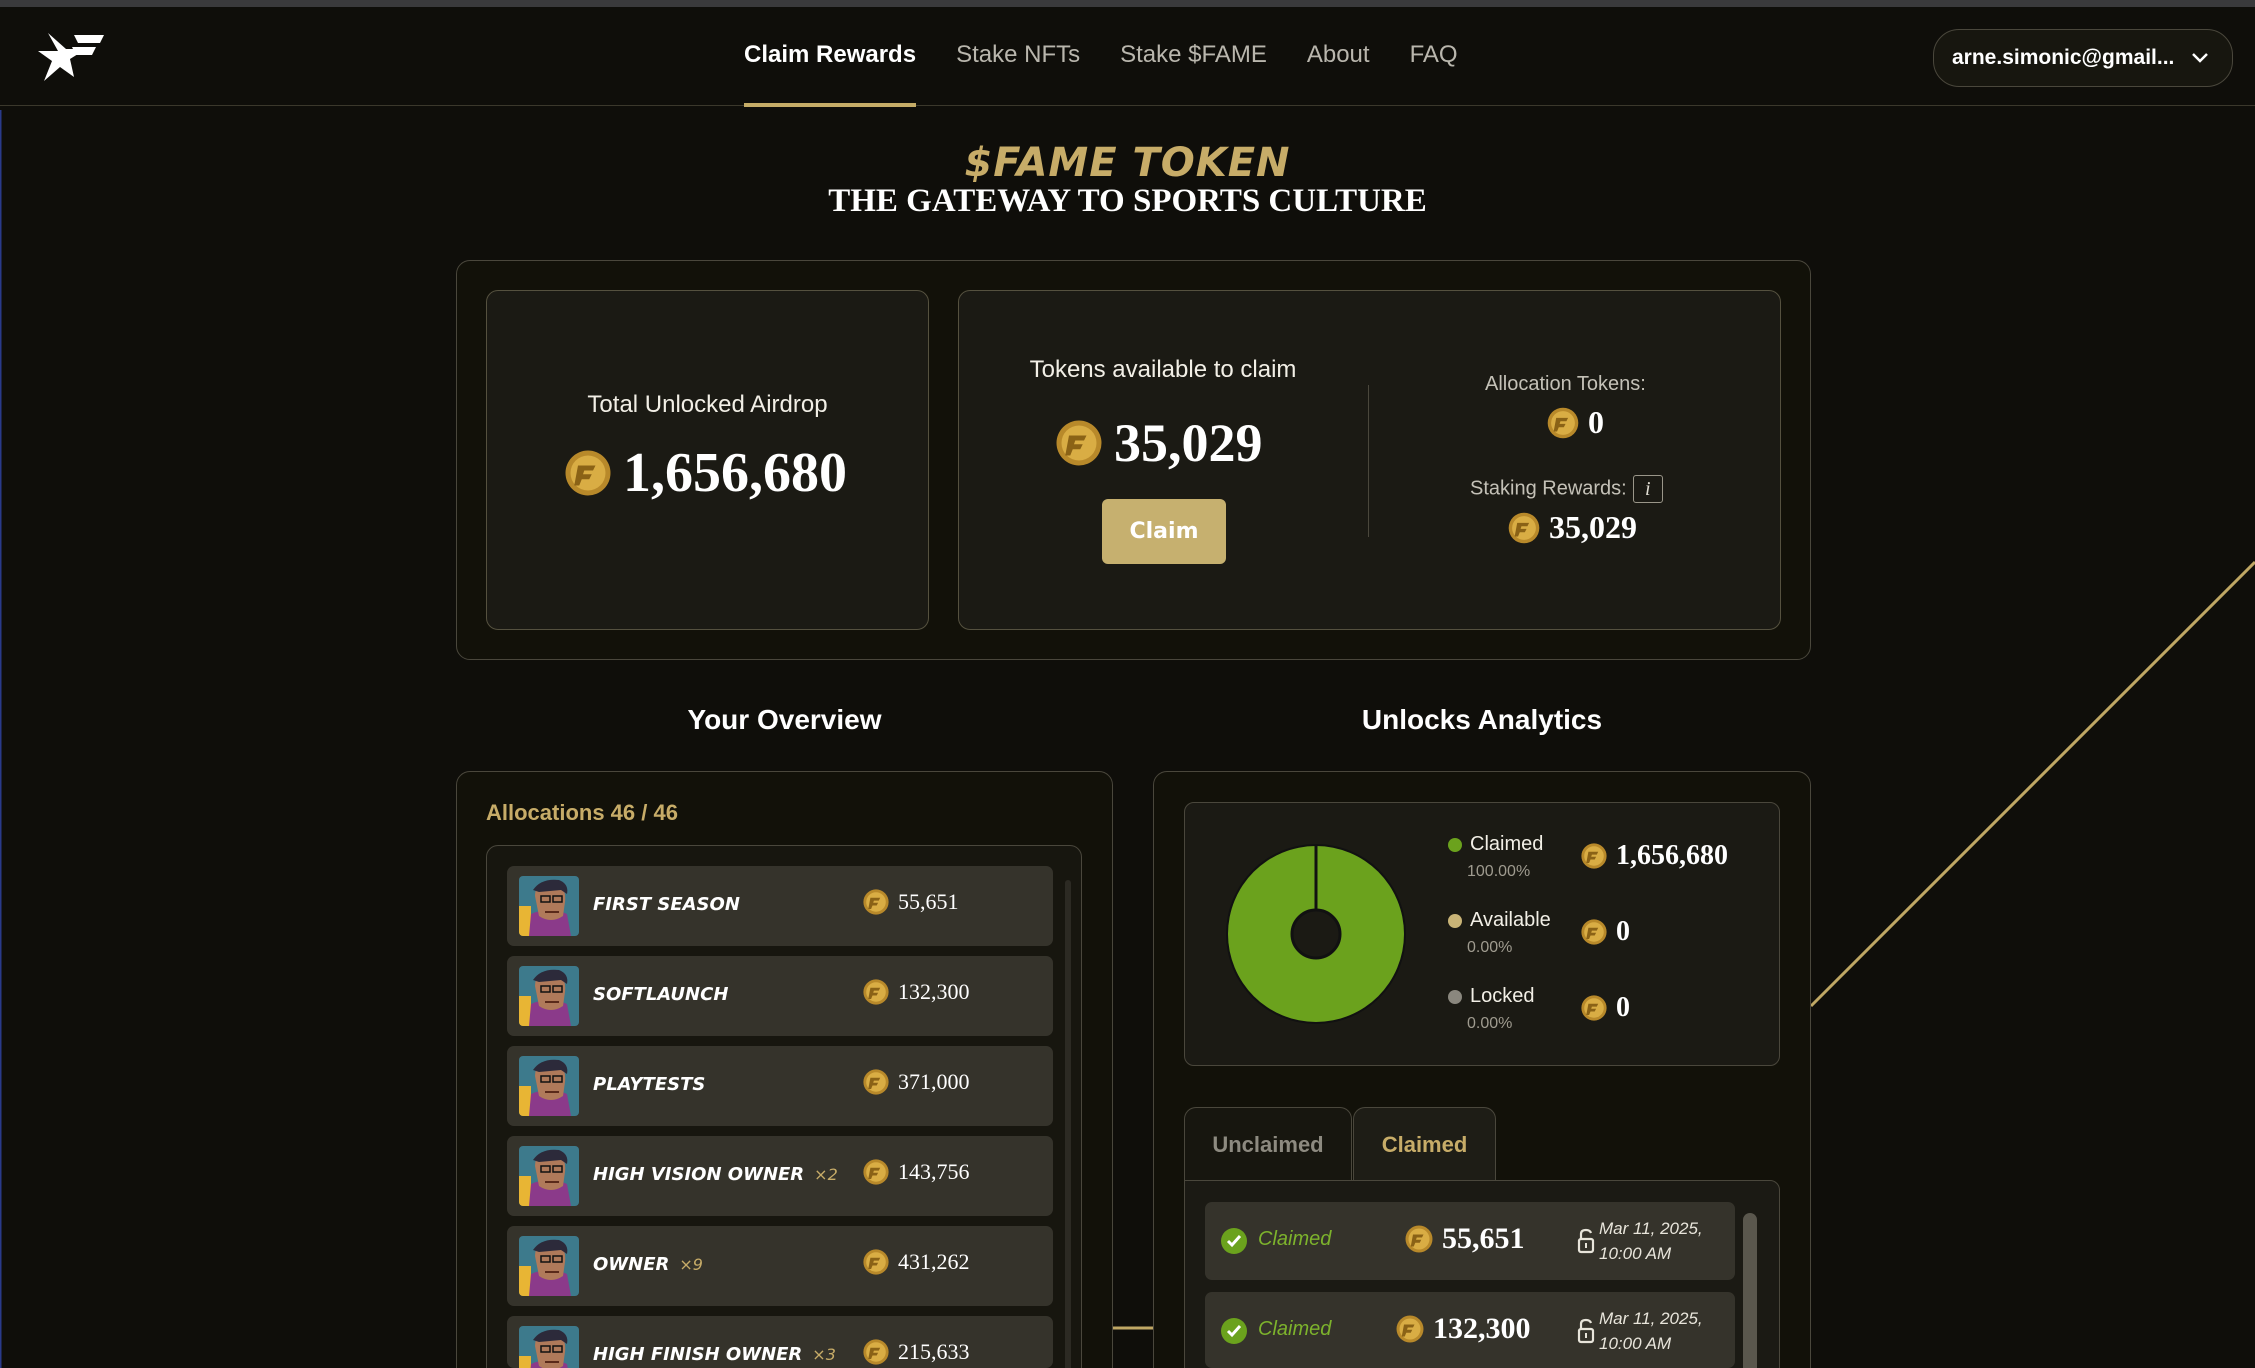  I want to click on allocation-tokens-label: Allocation Tokens:, so click(1565, 384).